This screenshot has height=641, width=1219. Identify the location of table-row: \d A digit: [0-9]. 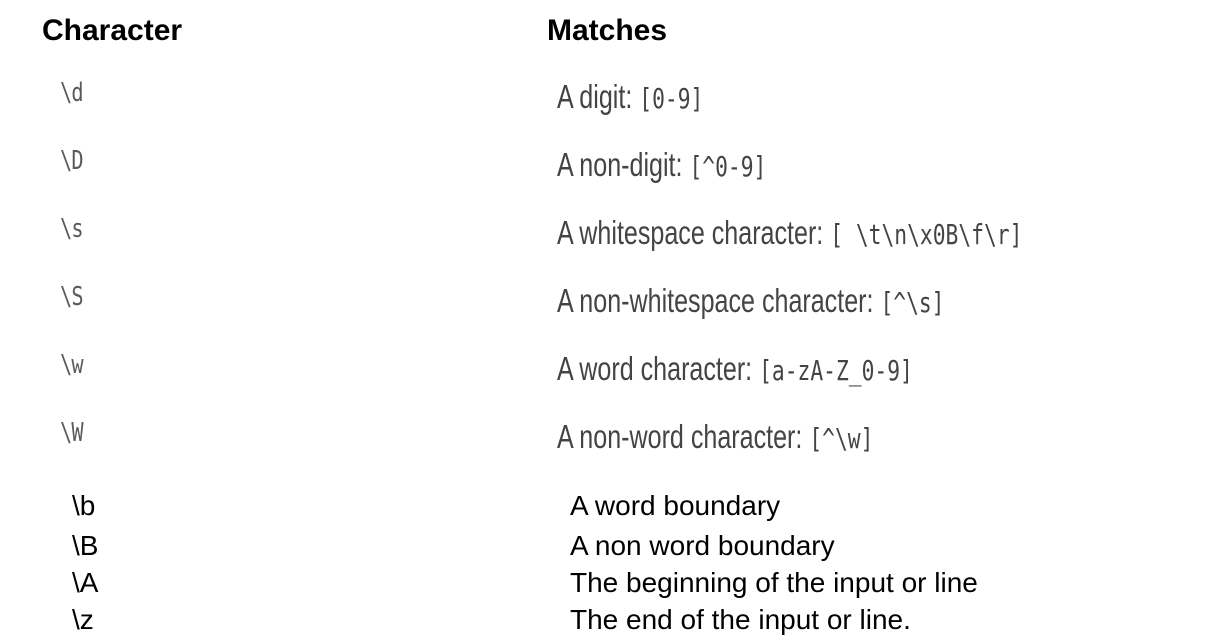
(609, 98).